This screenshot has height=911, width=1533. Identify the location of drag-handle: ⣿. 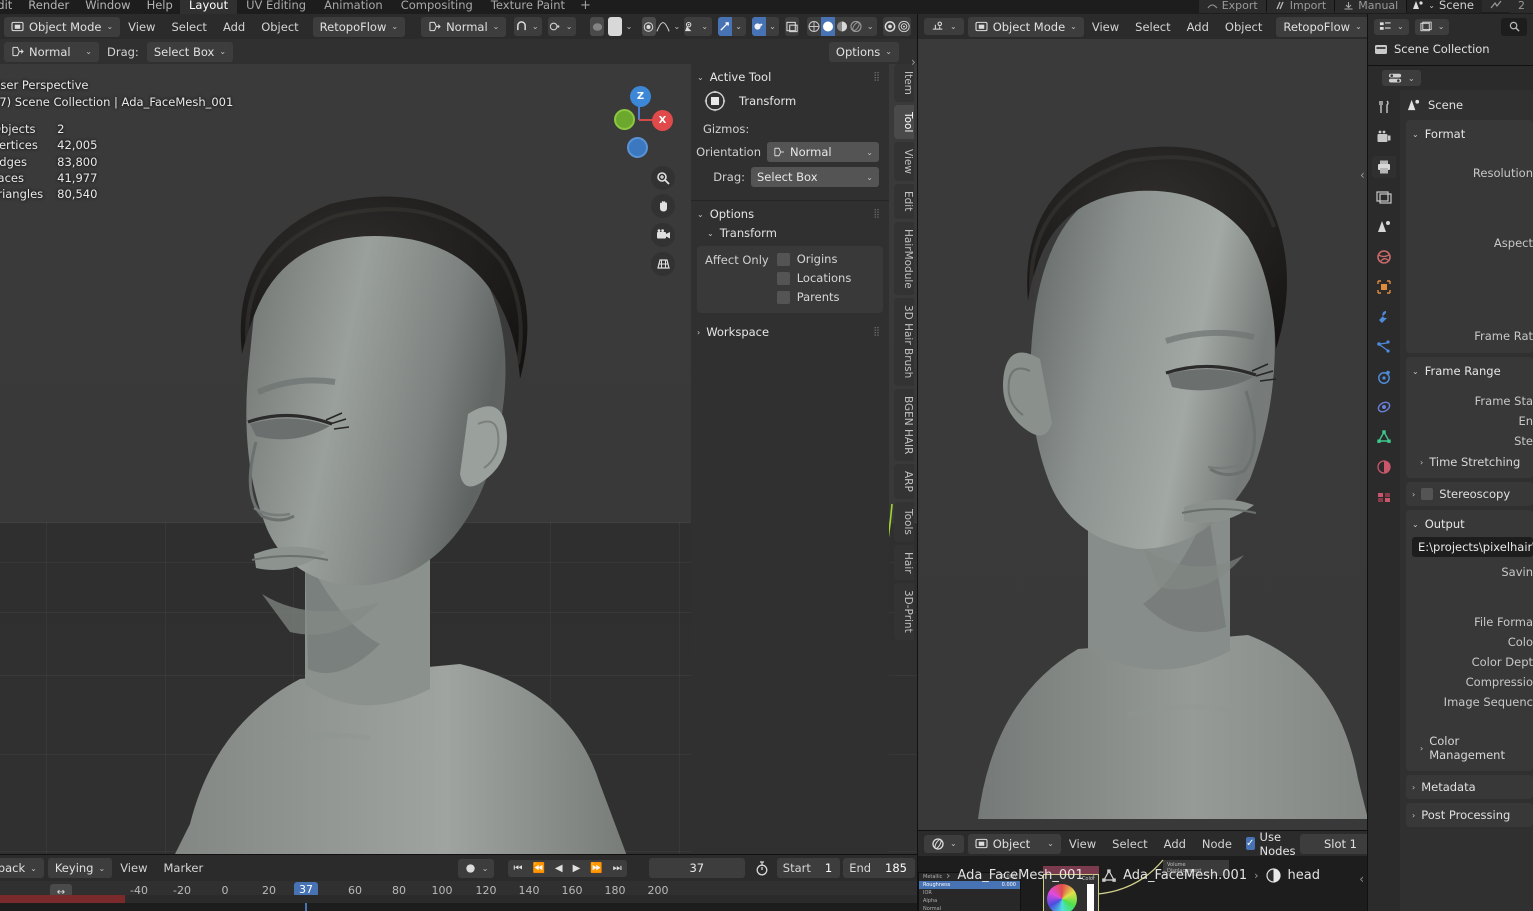
(877, 214).